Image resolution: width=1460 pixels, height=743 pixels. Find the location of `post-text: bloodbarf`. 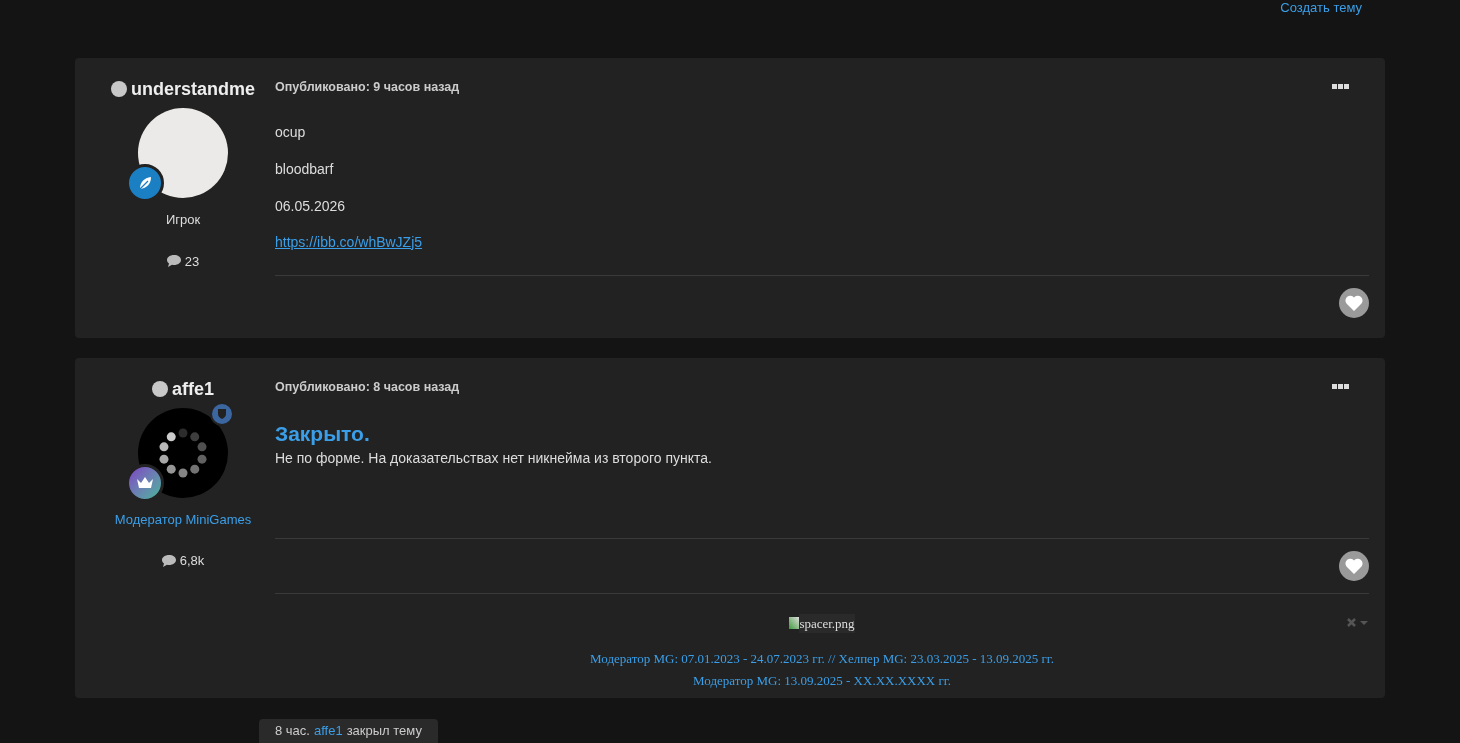

post-text: bloodbarf is located at coordinates (305, 169).